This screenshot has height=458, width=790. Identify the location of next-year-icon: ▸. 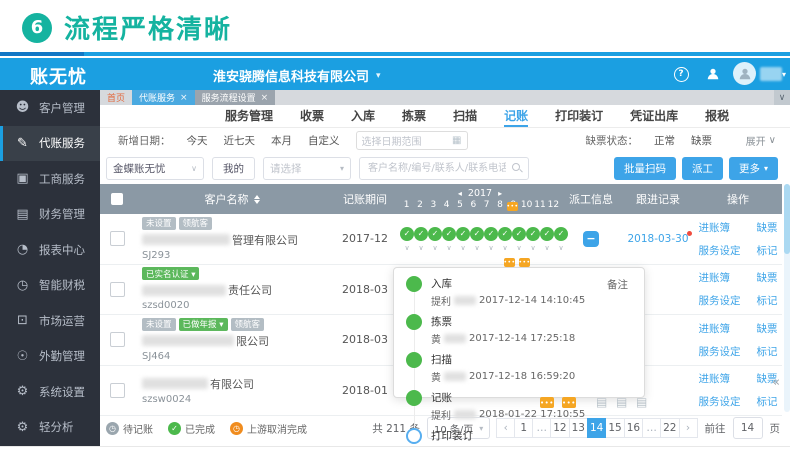
(500, 193).